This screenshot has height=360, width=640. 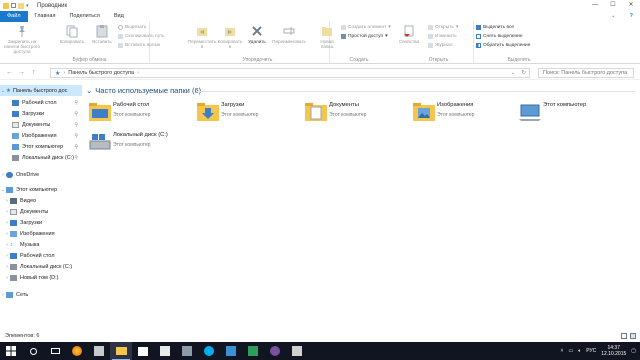 What do you see at coordinates (119, 16) in the screenshot?
I see `tab-view: Вид` at bounding box center [119, 16].